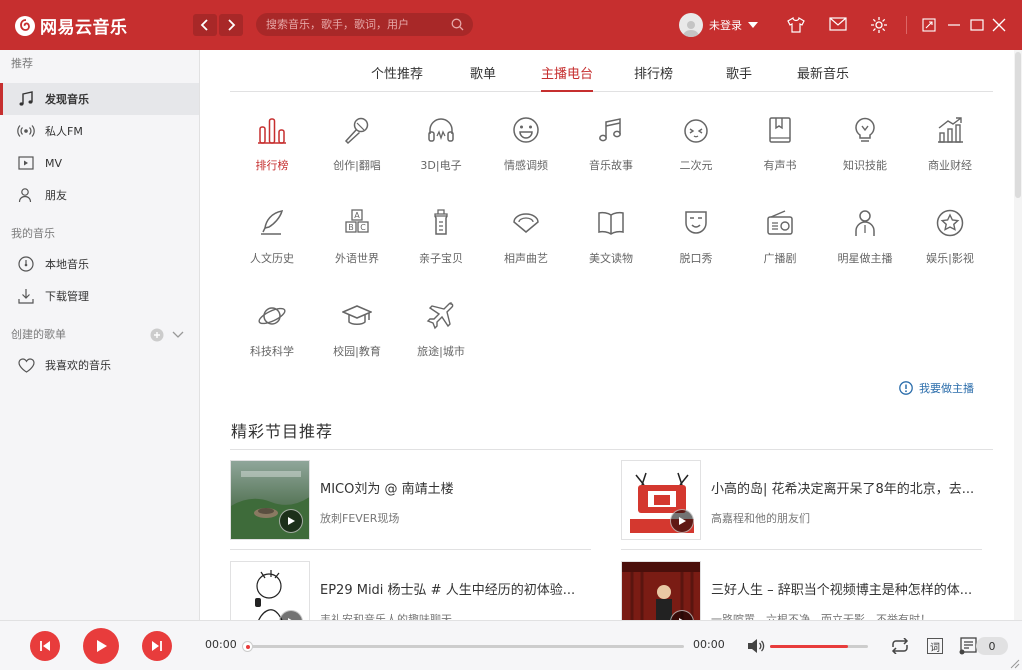  I want to click on program-subtitle: 韦礼安和音乐人的趣味聊天, so click(386, 615).